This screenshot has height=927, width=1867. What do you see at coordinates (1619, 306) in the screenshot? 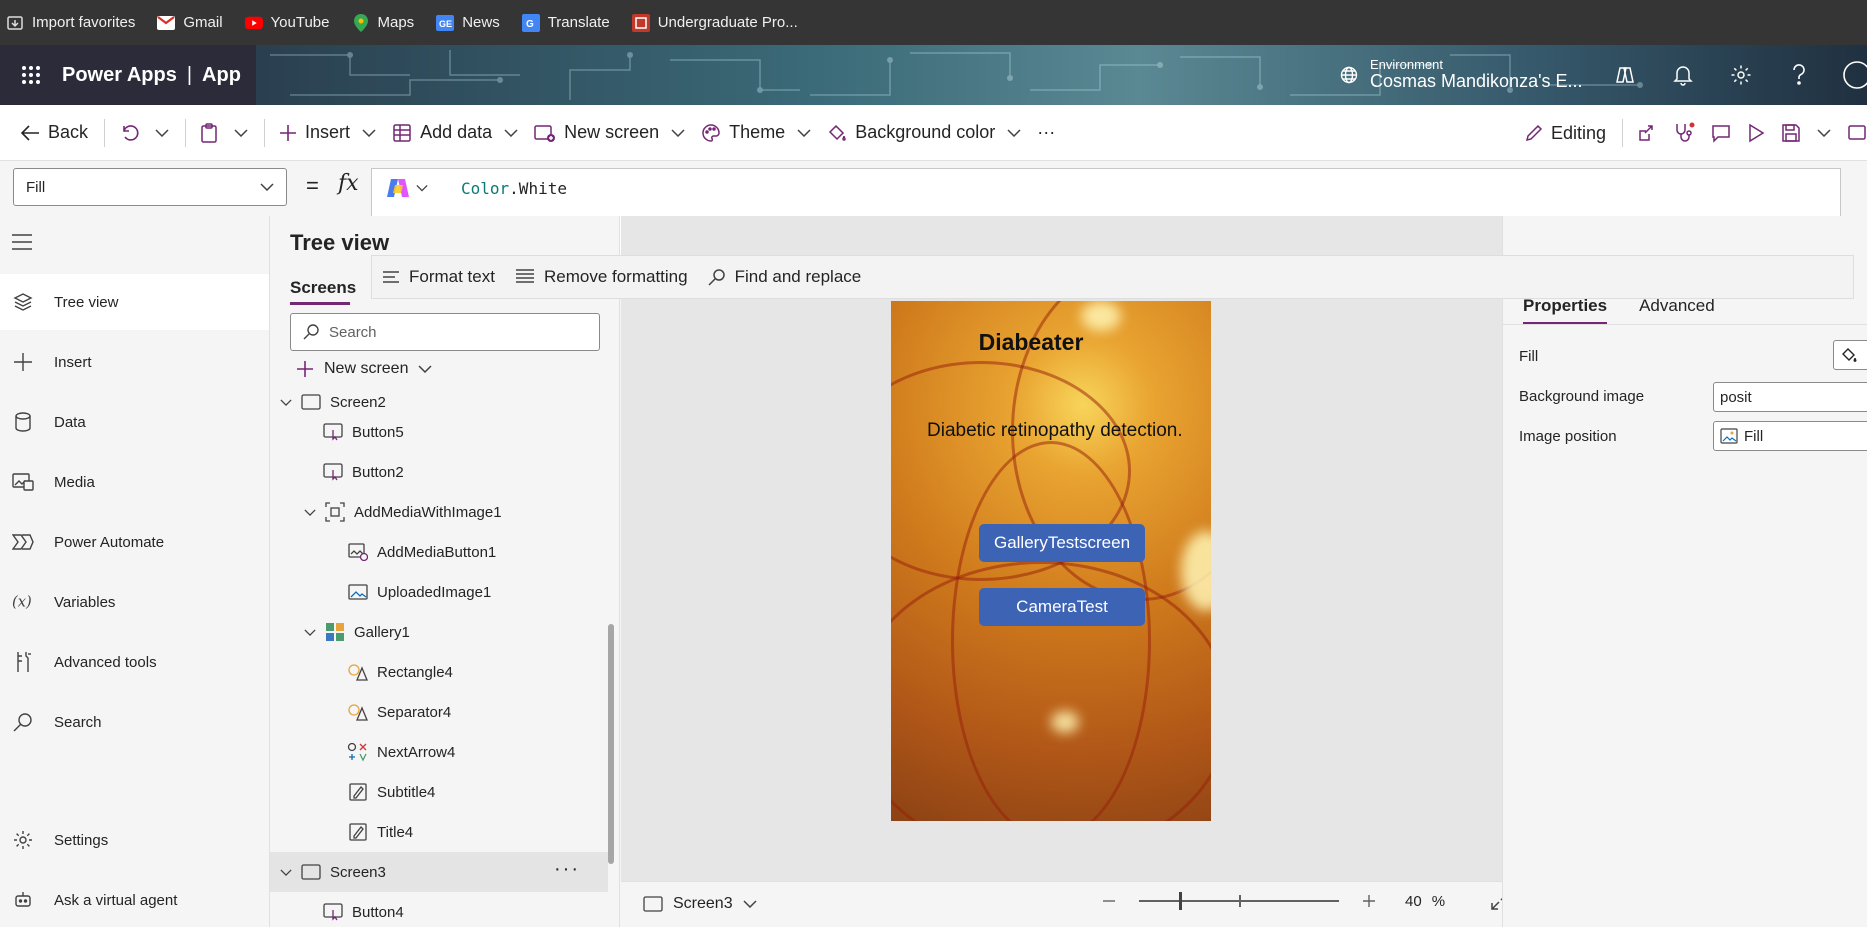
I see `properties-tabs: Properties Advanced` at bounding box center [1619, 306].